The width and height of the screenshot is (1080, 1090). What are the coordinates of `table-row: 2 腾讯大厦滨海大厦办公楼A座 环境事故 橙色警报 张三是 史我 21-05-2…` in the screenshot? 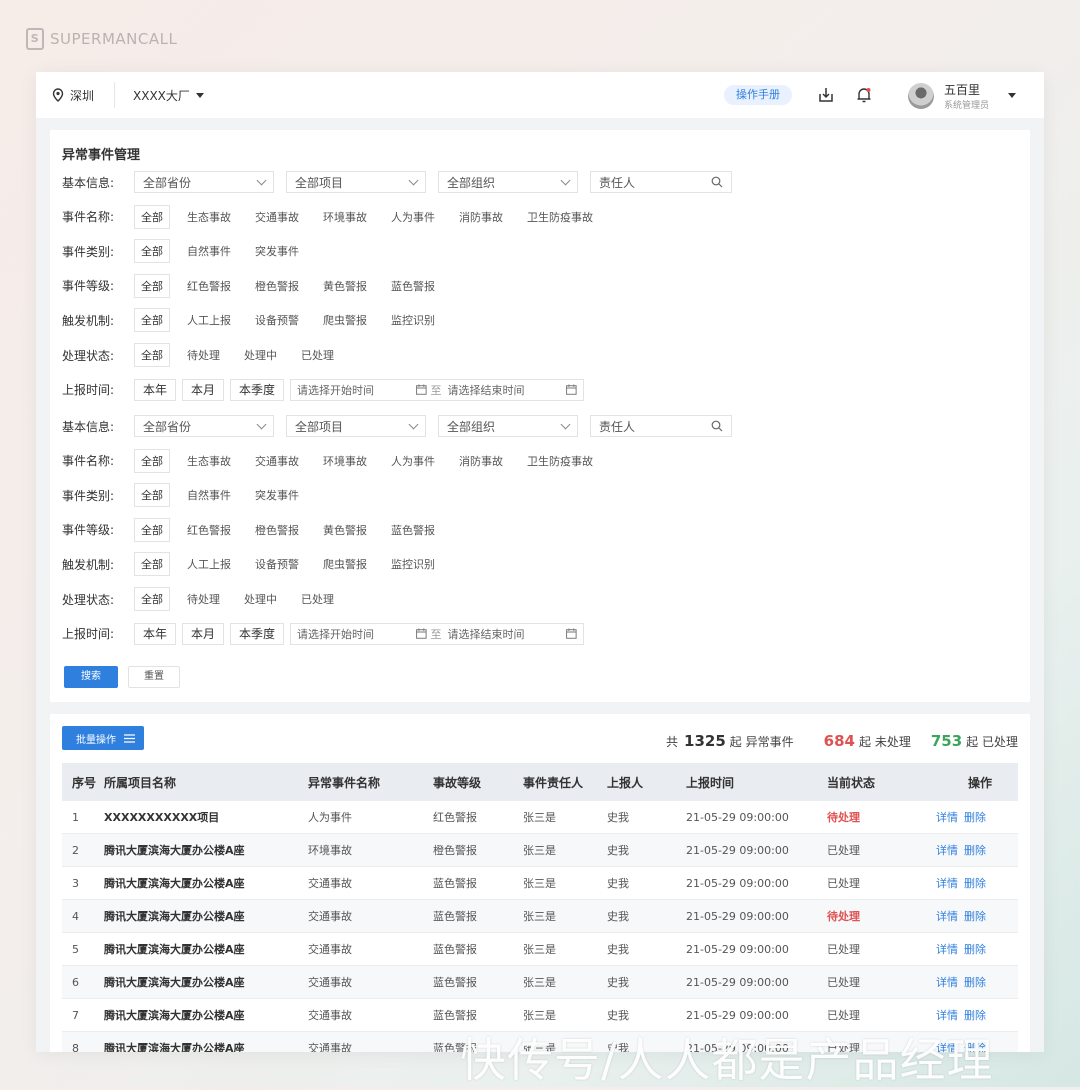 It's located at (540, 850).